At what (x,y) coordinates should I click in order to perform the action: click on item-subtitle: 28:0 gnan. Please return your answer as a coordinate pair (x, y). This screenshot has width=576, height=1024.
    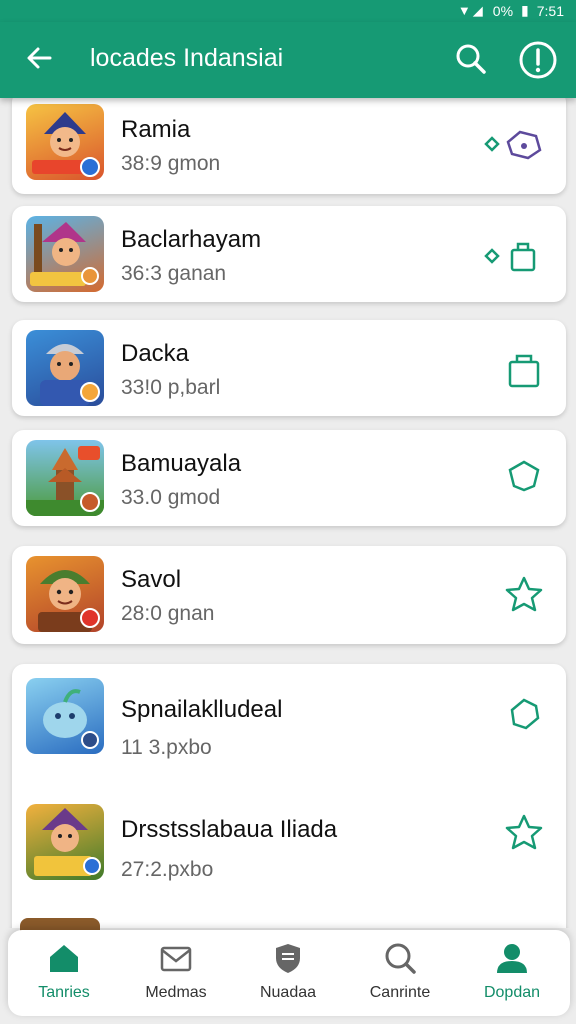
    Looking at the image, I should click on (168, 613).